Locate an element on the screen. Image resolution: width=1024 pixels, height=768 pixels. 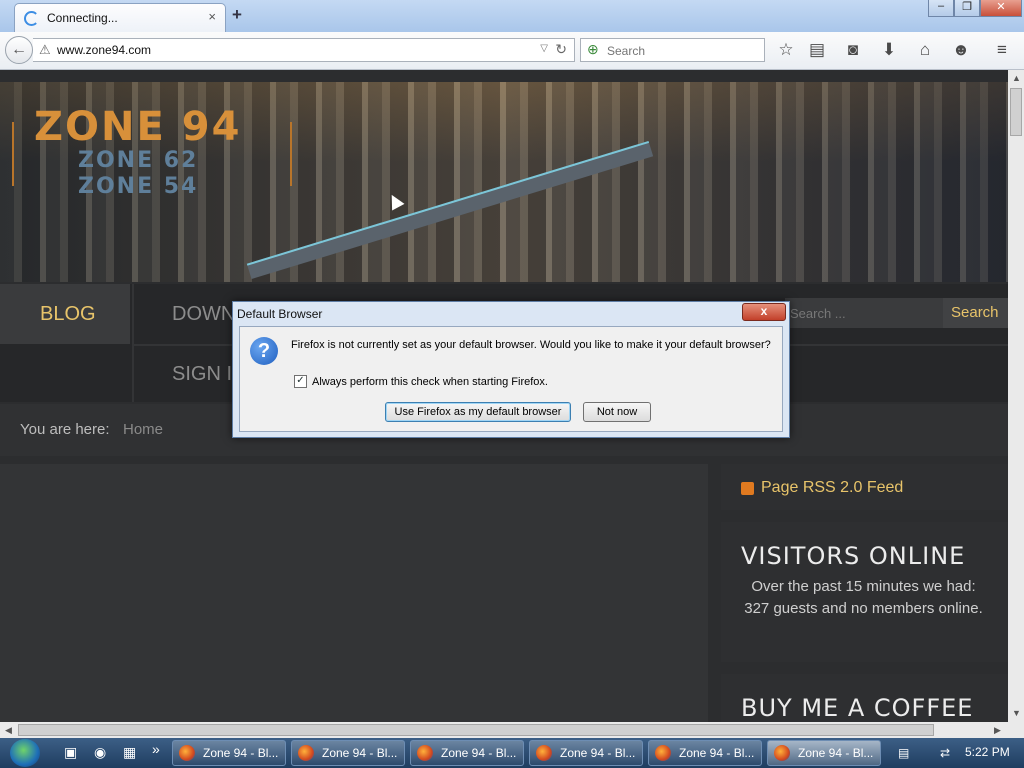
always-check-checkbox: ✓ is located at coordinates (300, 381).